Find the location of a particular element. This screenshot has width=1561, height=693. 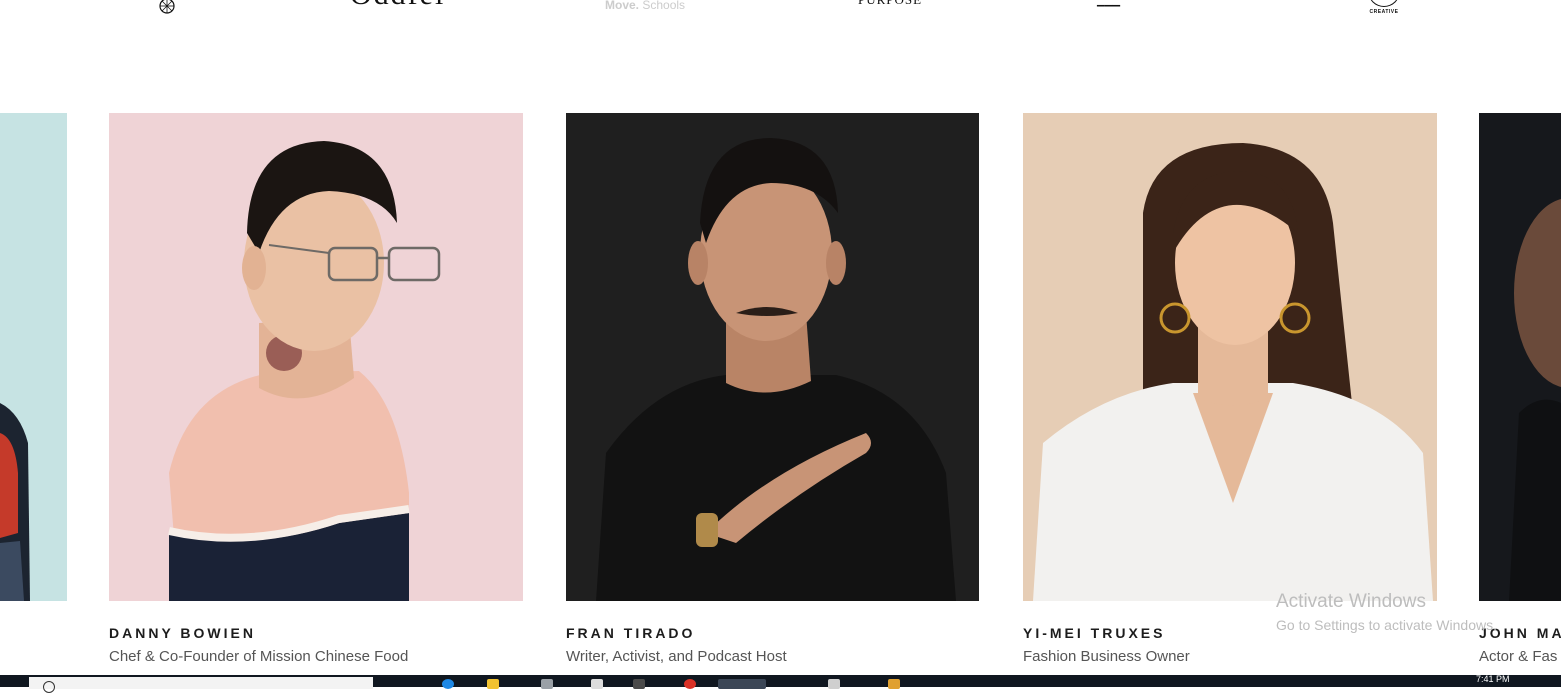

active-app-icon is located at coordinates (742, 684).